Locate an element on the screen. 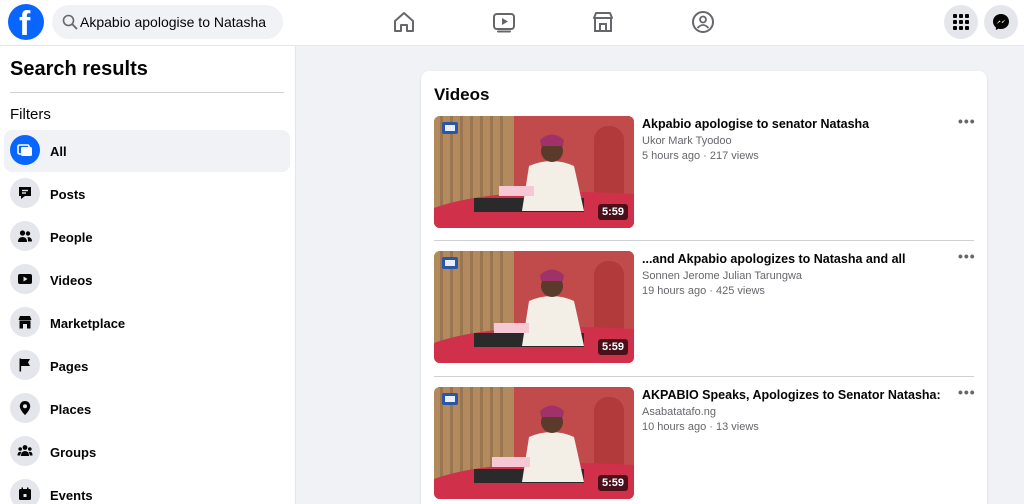 The height and width of the screenshot is (504, 1024). video-author: Ukor Mark Tyodoo is located at coordinates (687, 141).